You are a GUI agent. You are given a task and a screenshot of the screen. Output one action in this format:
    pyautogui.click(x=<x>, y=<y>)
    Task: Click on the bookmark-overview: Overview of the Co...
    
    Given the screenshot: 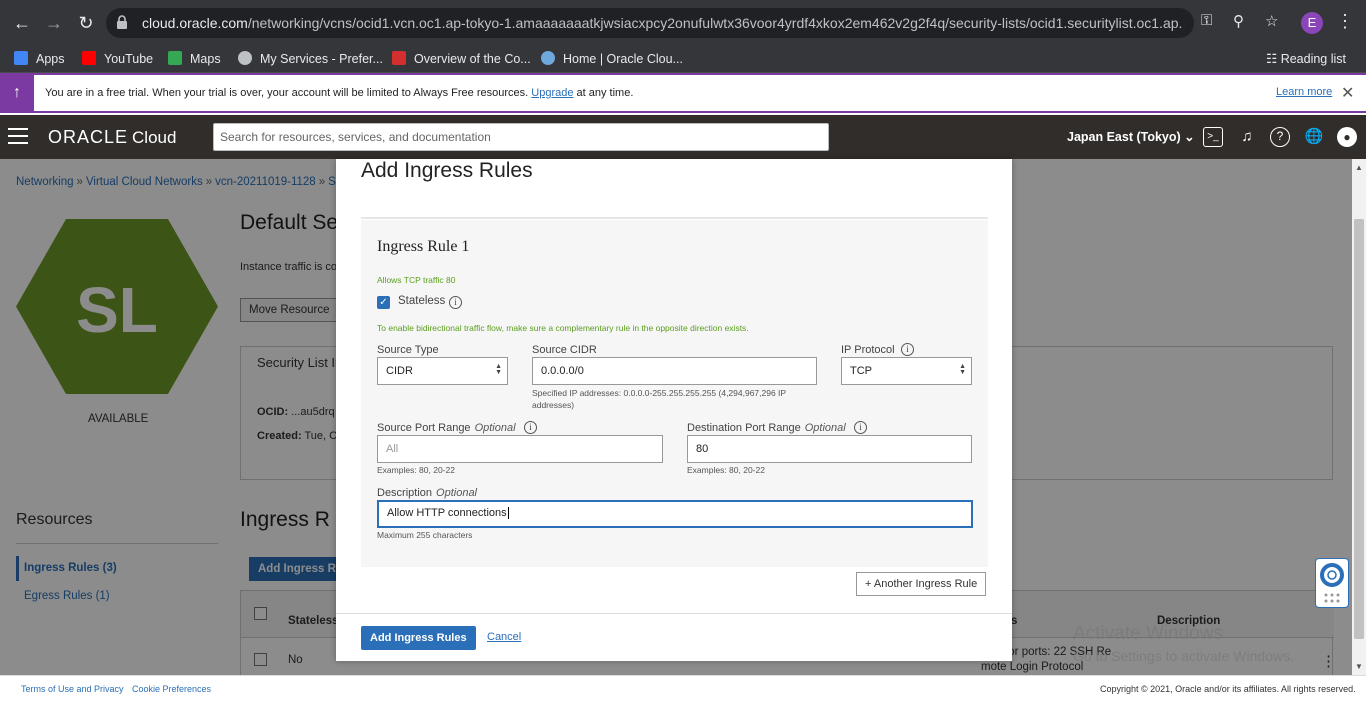 What is the action you would take?
    pyautogui.click(x=461, y=58)
    